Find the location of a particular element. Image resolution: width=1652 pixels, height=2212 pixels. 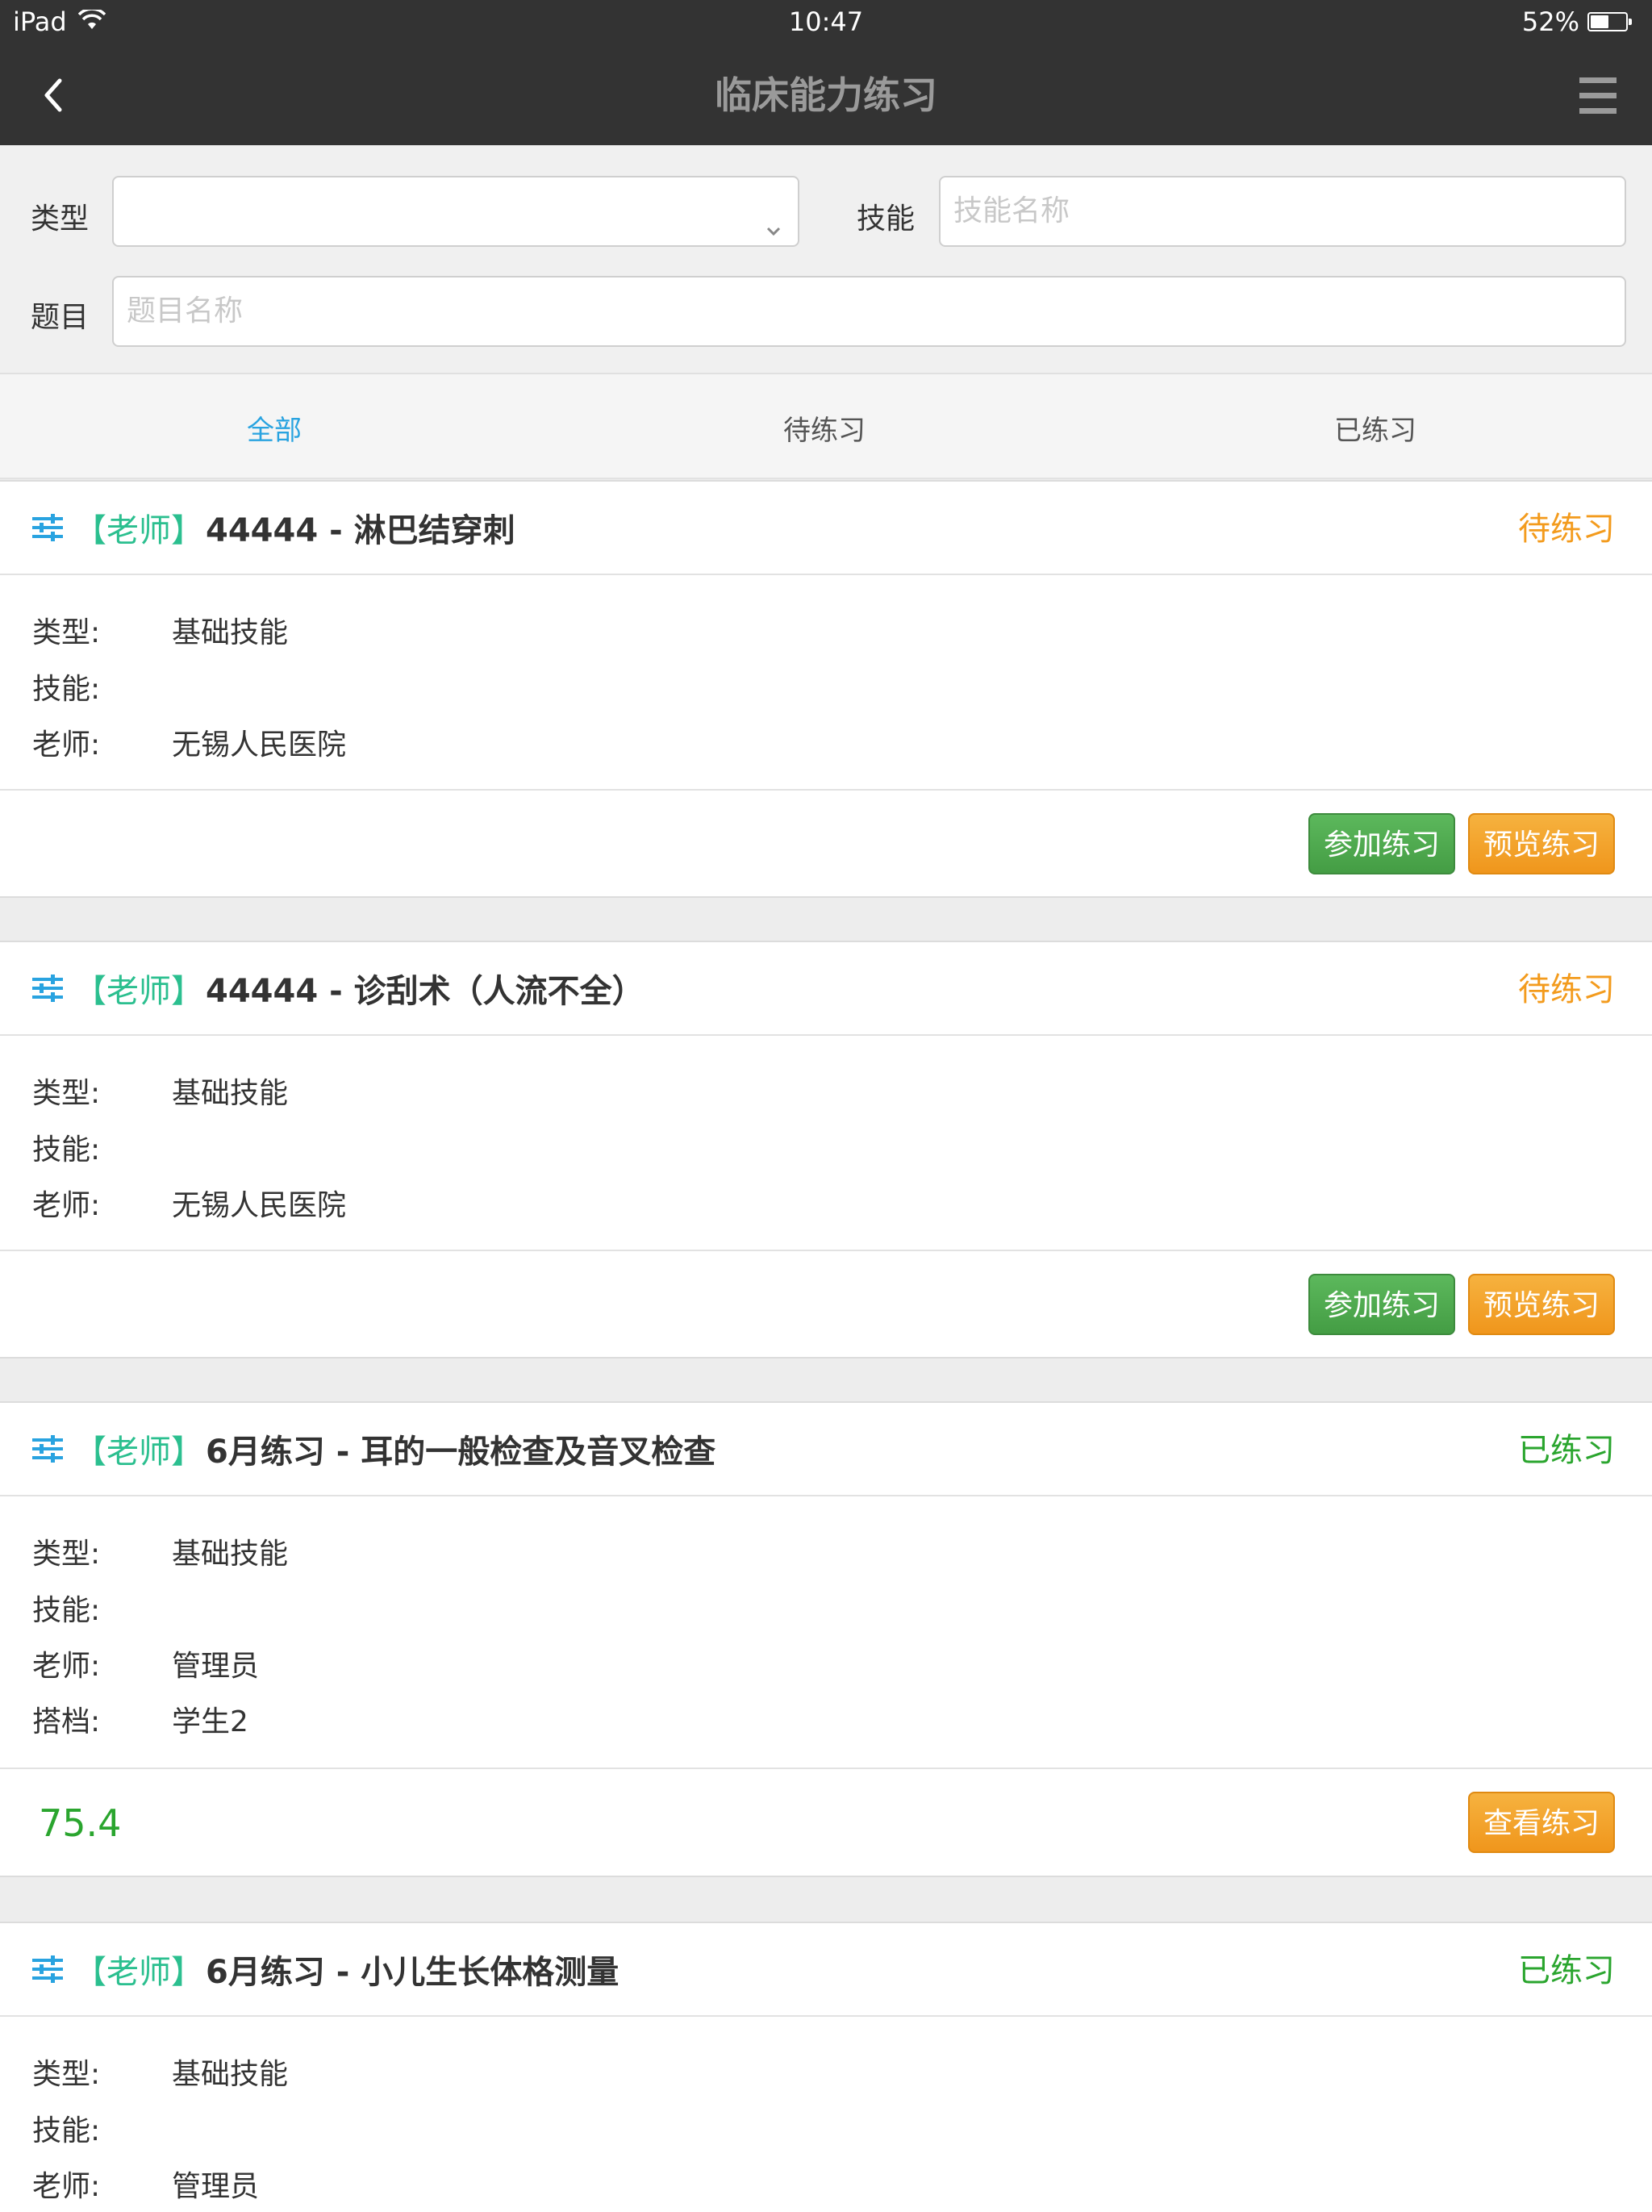

nav-bar: 临床能力练习 is located at coordinates (826, 95).